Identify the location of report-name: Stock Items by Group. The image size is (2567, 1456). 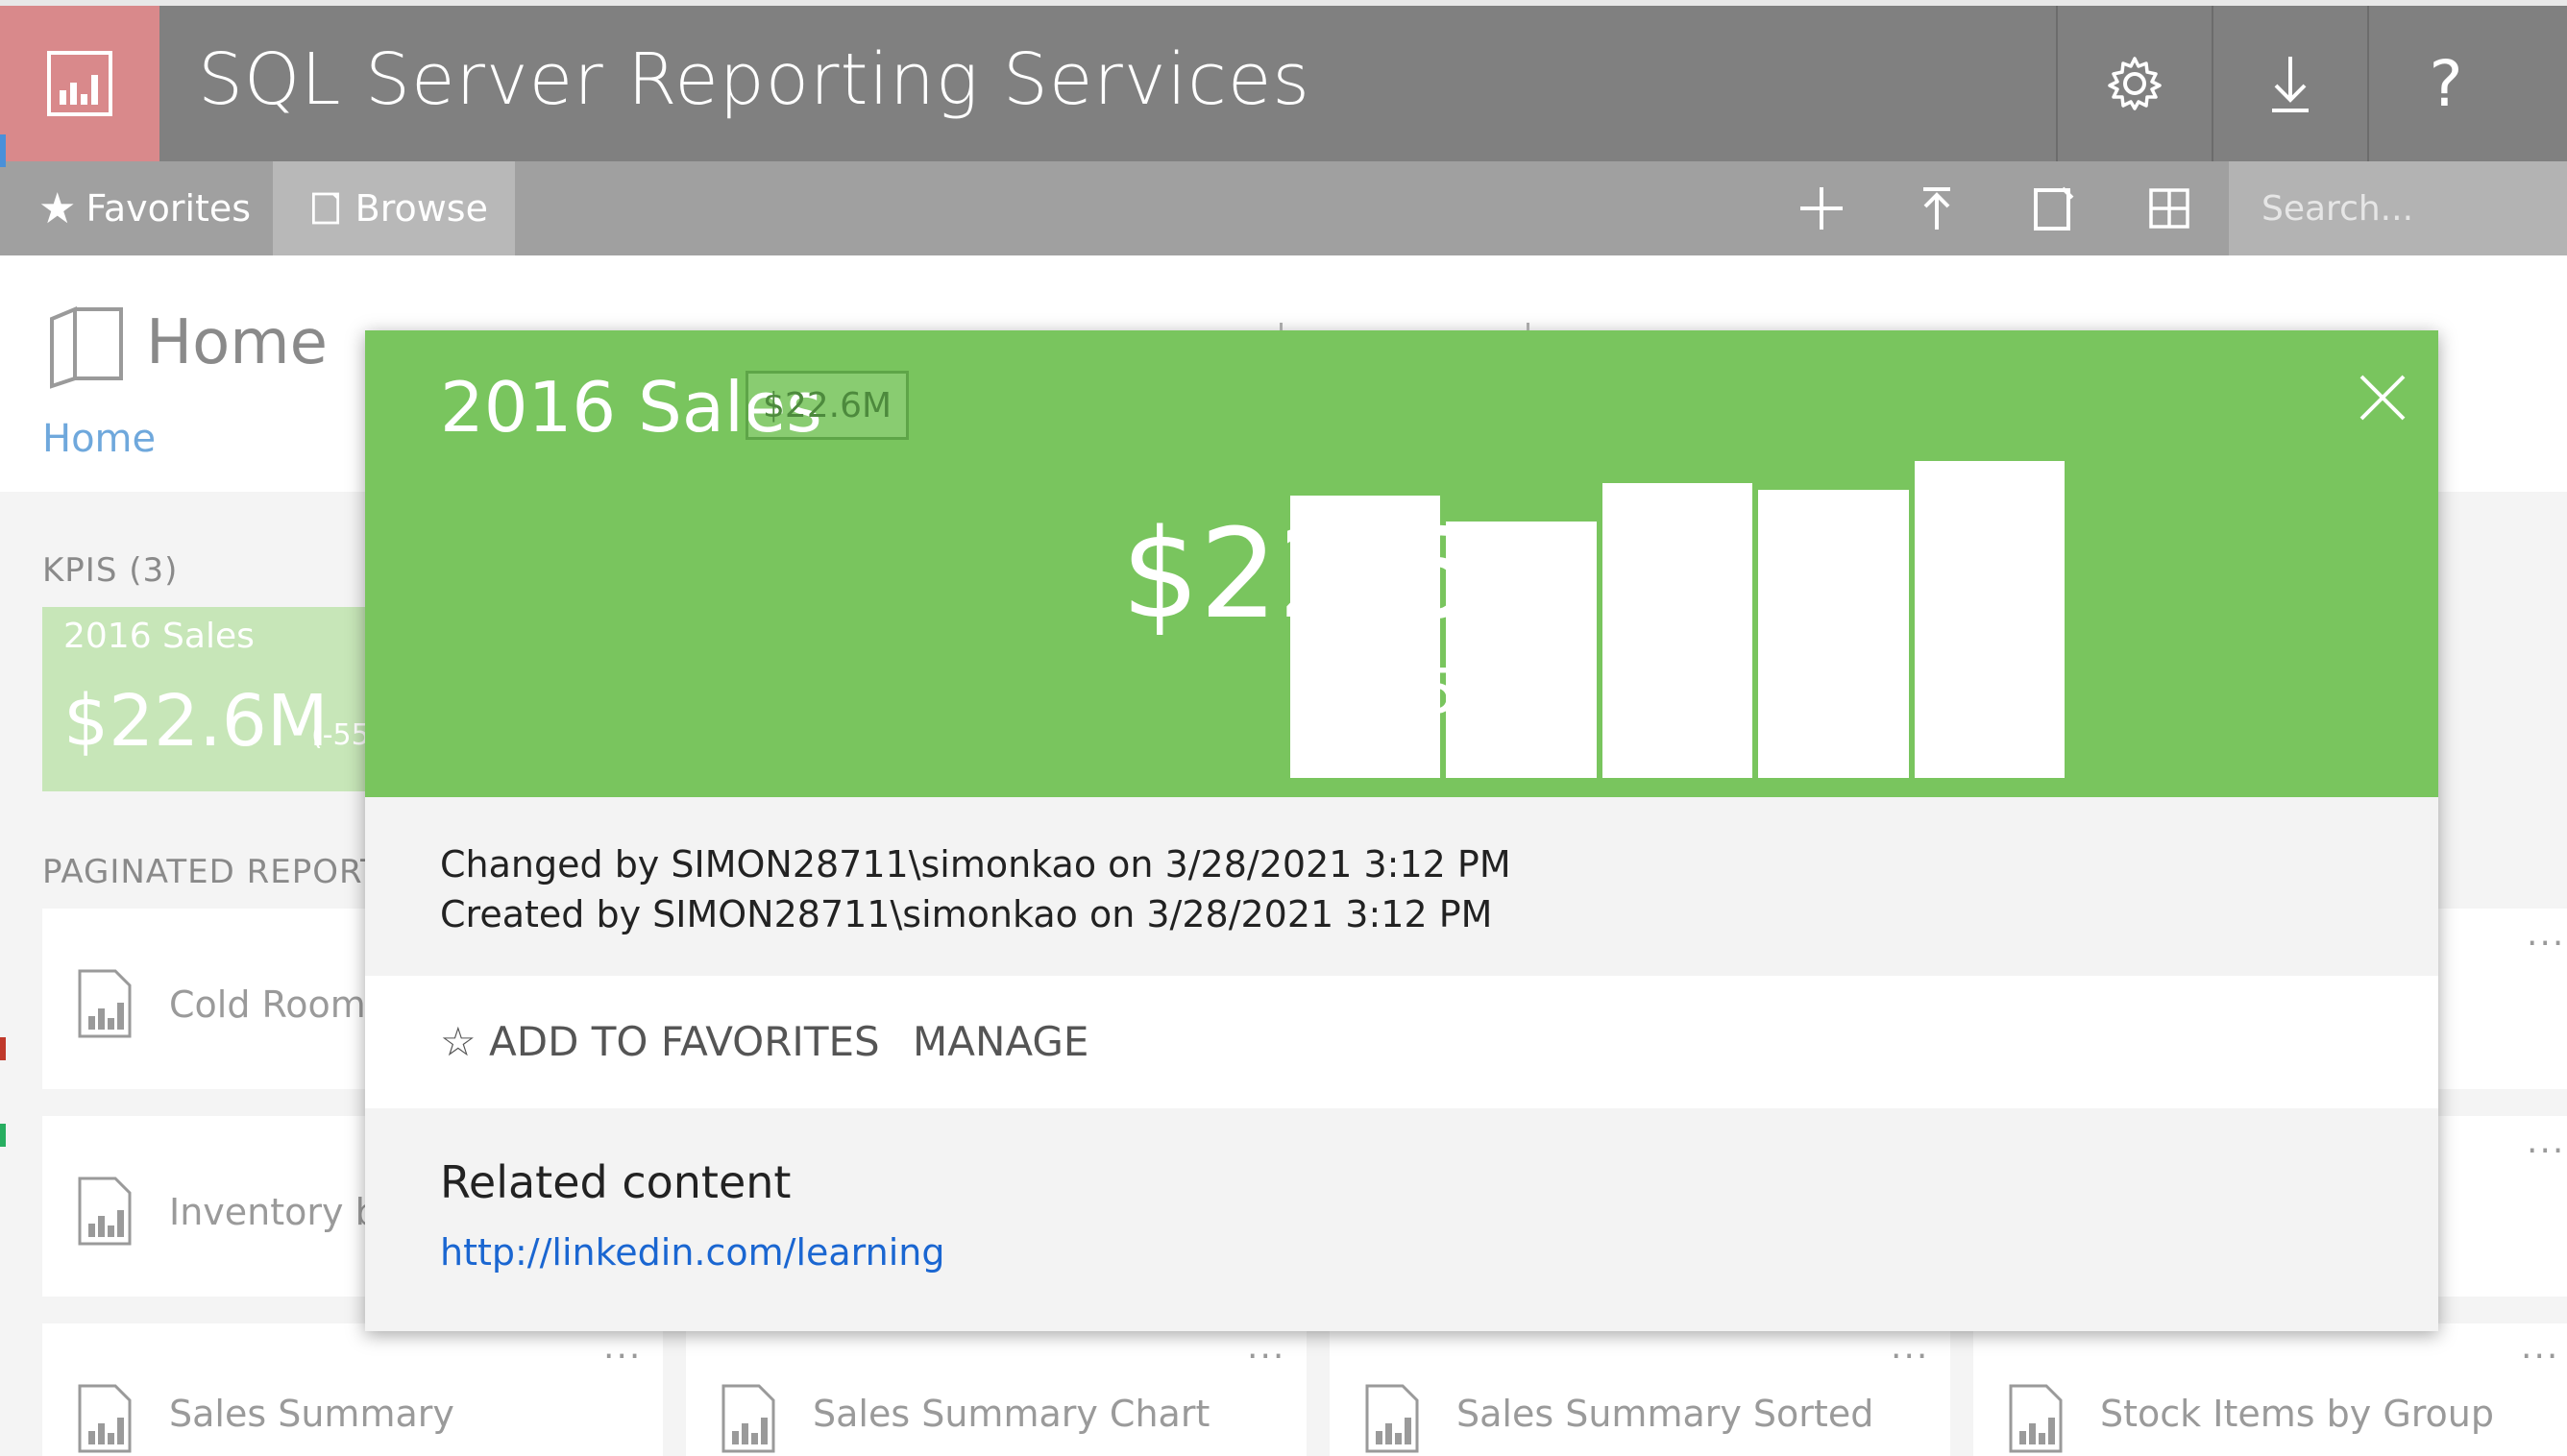
(2297, 1414).